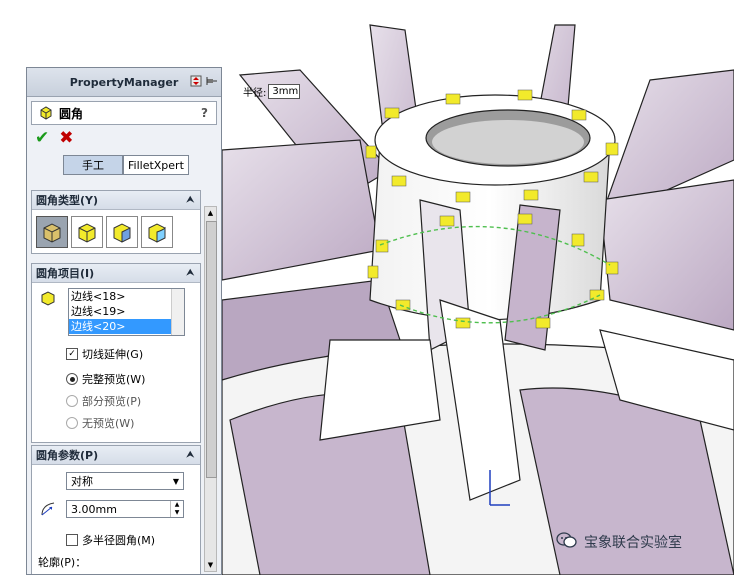 This screenshot has height=575, width=734. I want to click on listbox-scrollbar, so click(177, 312).